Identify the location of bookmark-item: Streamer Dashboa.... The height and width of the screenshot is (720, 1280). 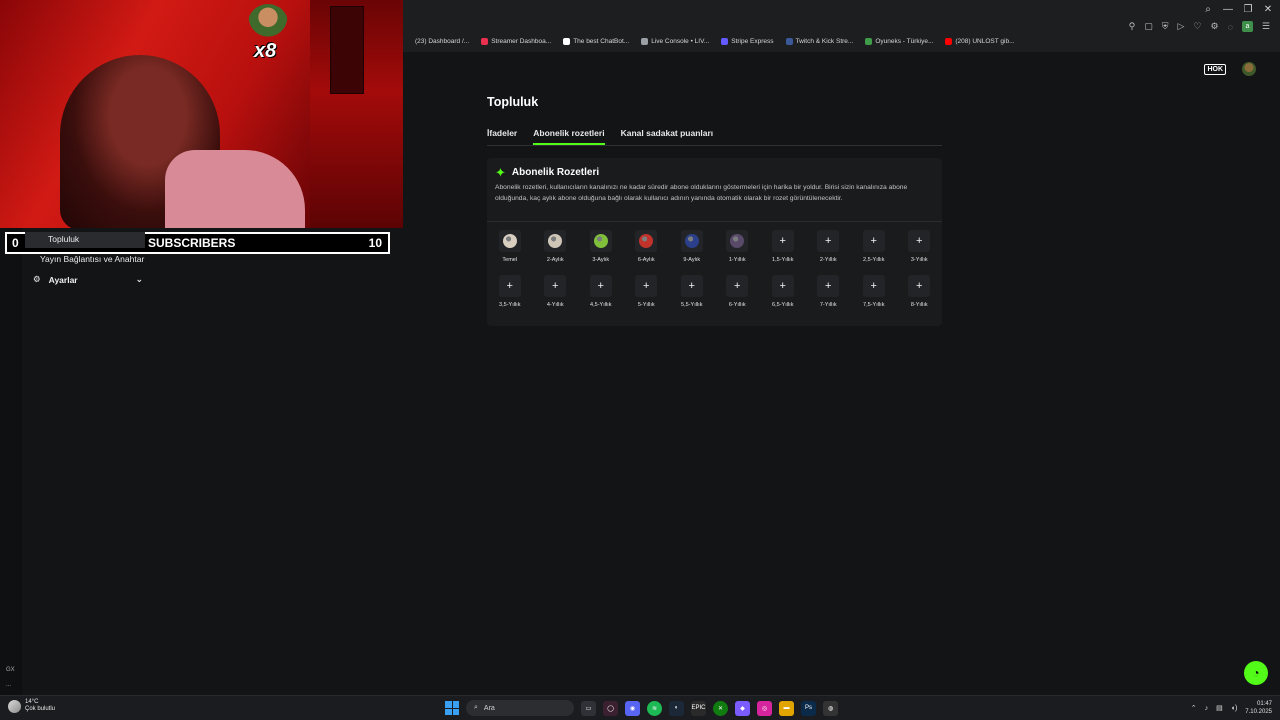
(516, 41).